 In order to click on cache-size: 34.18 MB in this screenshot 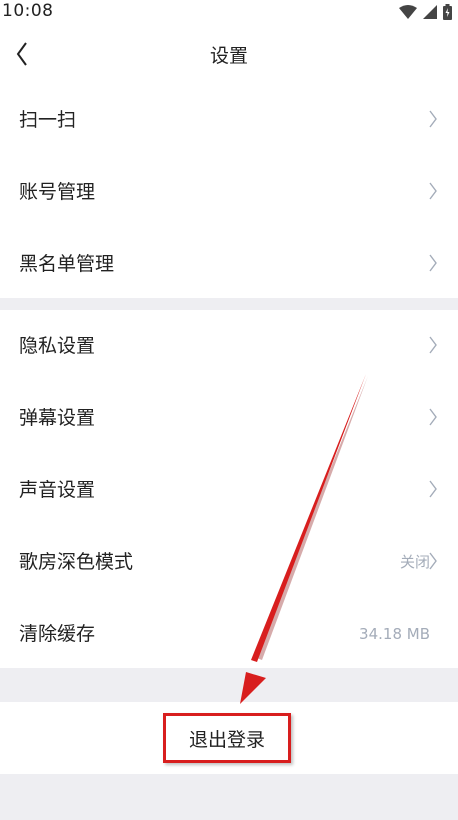, I will do `click(394, 634)`.